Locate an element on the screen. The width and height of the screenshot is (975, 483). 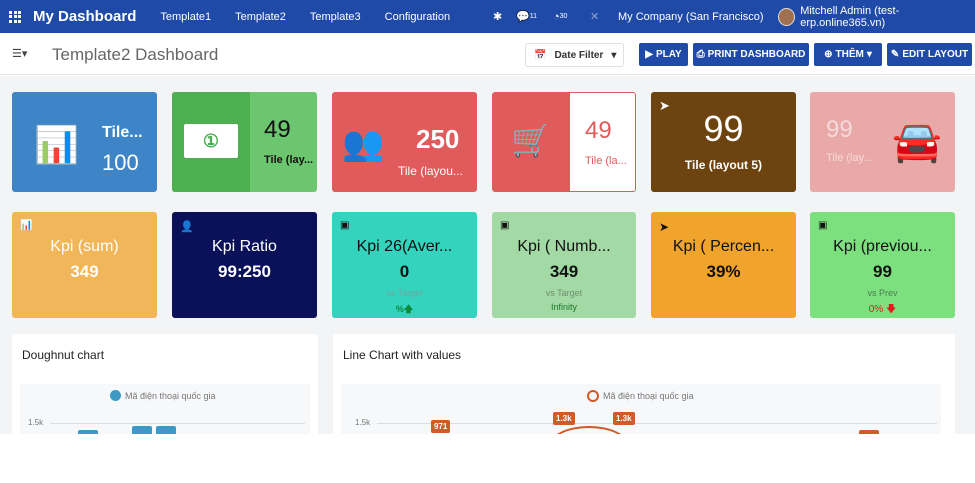
tile-label: Tile (layout 5) is located at coordinates (723, 165).